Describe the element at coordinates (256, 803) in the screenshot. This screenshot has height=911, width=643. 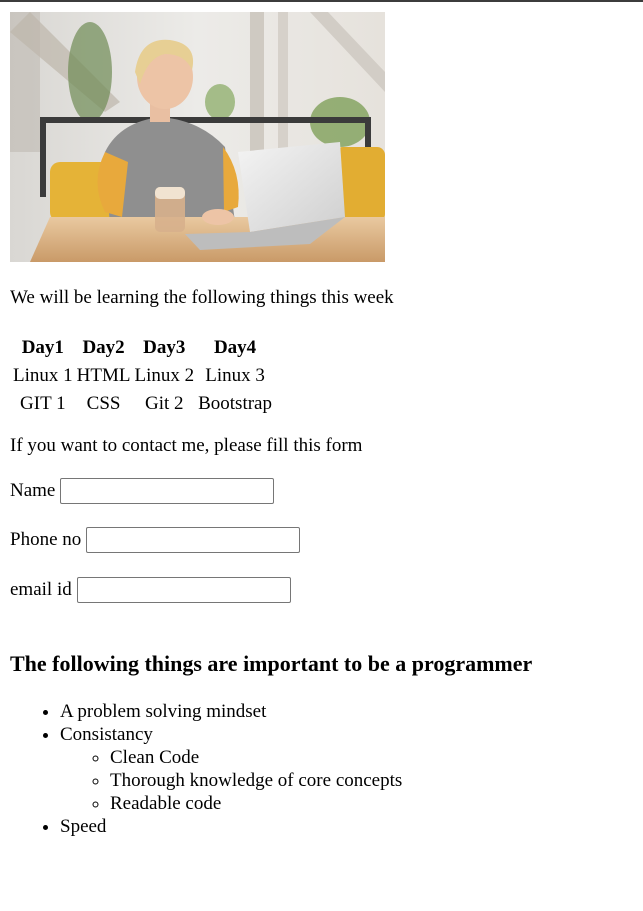
I see `nested-list-item: Readable code` at that location.